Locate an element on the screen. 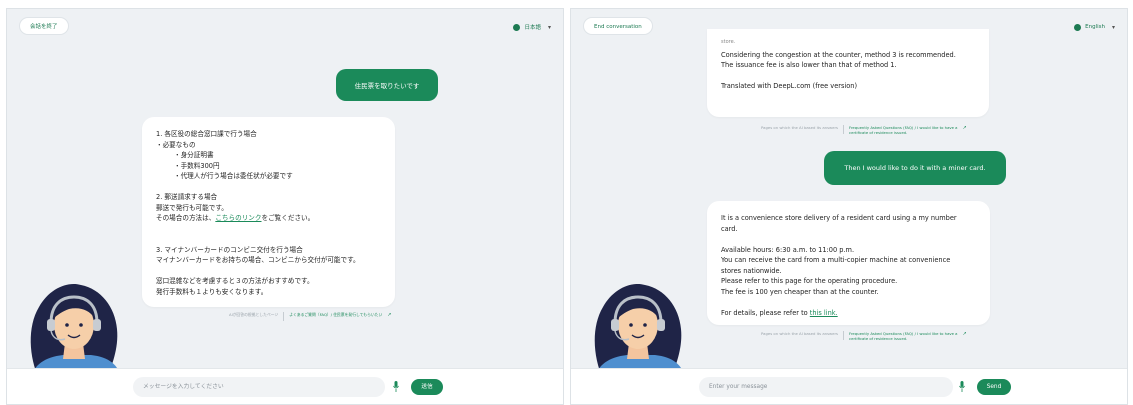 This screenshot has height=405, width=1133. input-bar: Enter your message Send is located at coordinates (849, 386).